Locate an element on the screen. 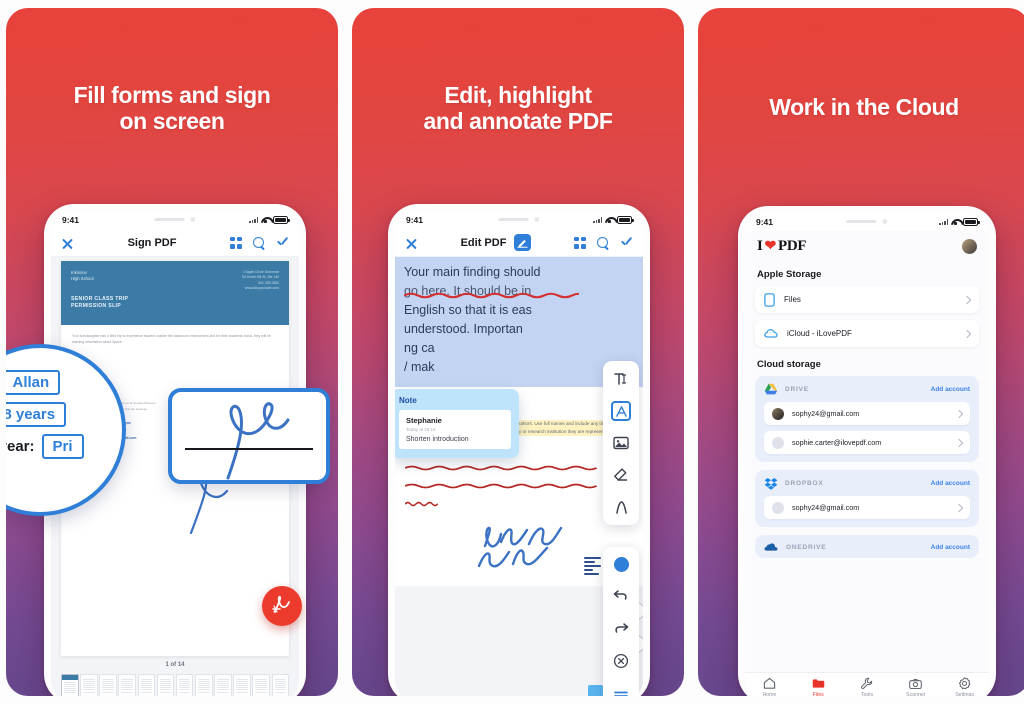 Image resolution: width=1024 pixels, height=704 pixels. close-icon is located at coordinates (67, 242).